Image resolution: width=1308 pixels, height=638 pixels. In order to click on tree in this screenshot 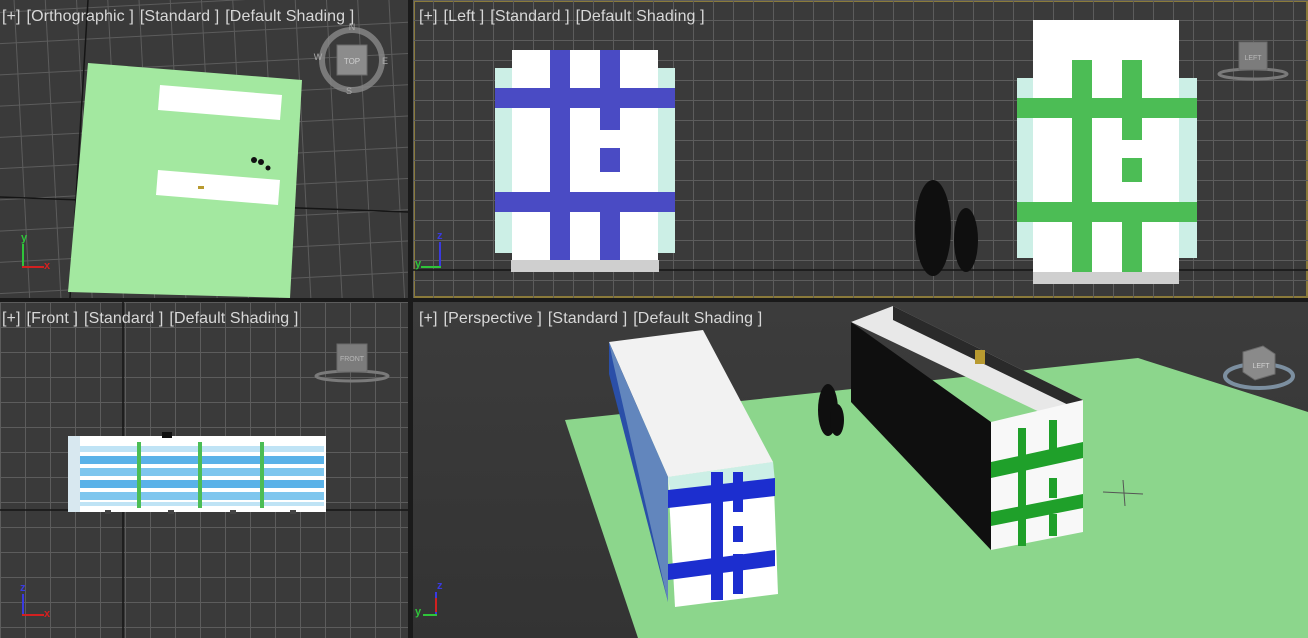, I will do `click(933, 228)`.